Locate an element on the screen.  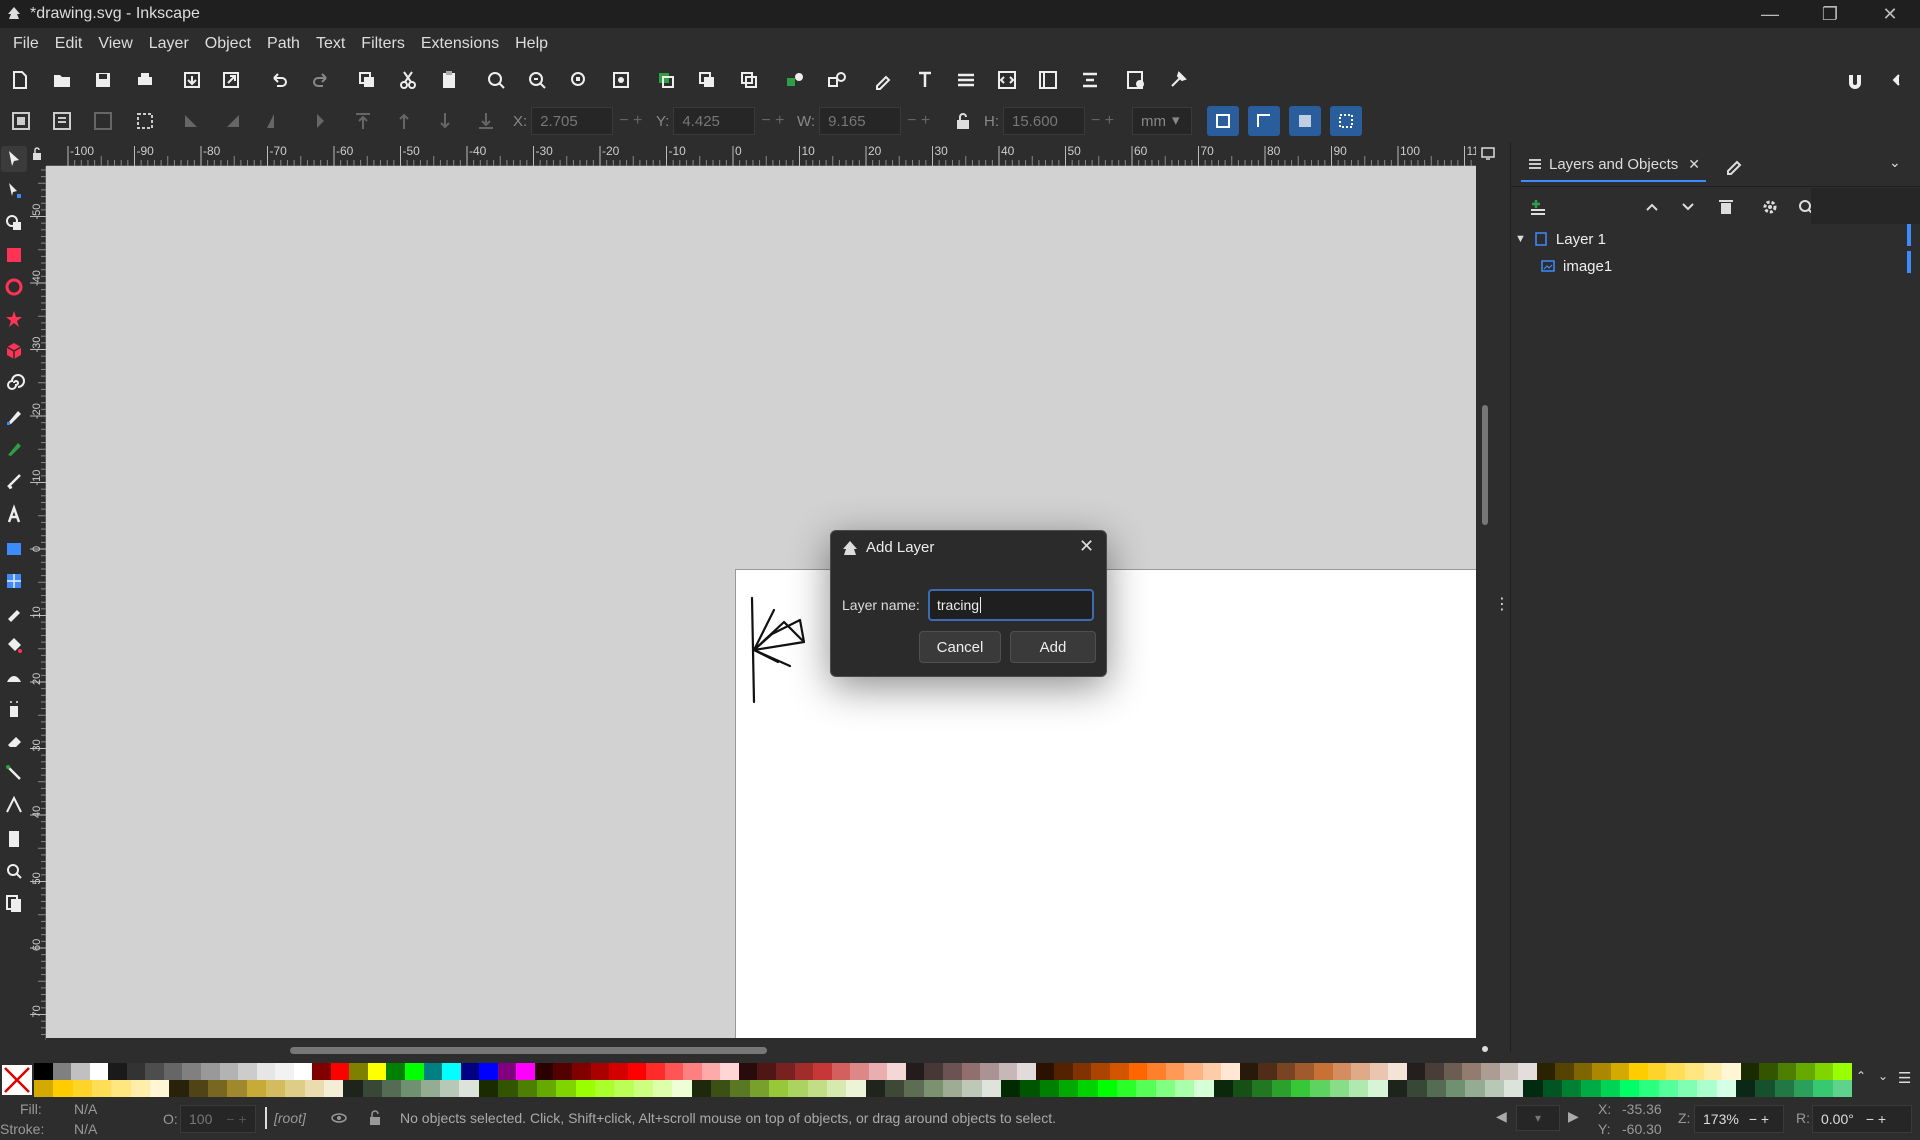
menu-layer: Layer is located at coordinates (169, 44).